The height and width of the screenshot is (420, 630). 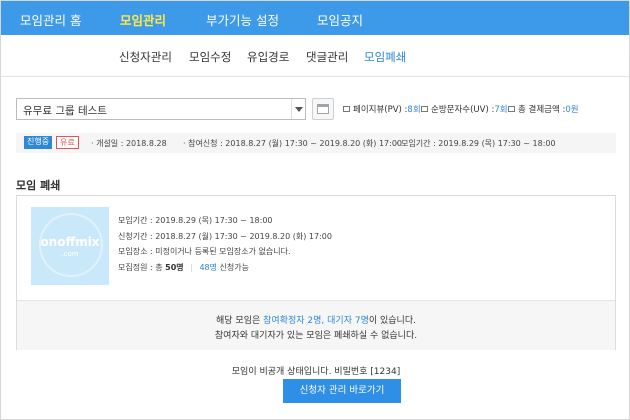 What do you see at coordinates (316, 336) in the screenshot?
I see `notice-line-2: 참여자와 대기자가 있는 모임은 폐쇄하실 수 없습니다.` at bounding box center [316, 336].